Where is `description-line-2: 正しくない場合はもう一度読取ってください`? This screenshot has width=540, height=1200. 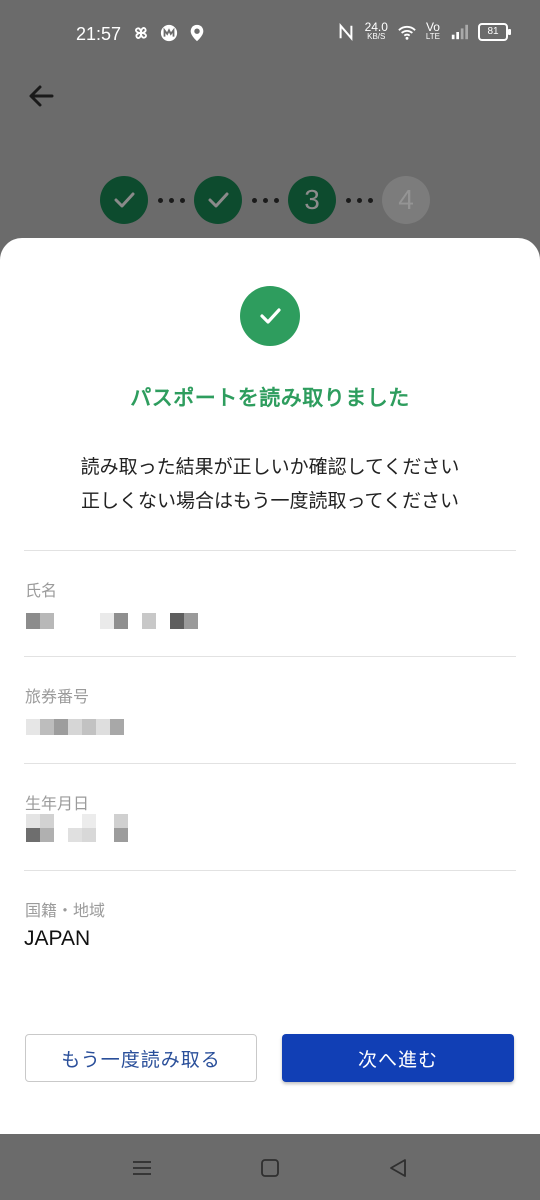 description-line-2: 正しくない場合はもう一度読取ってください is located at coordinates (270, 501).